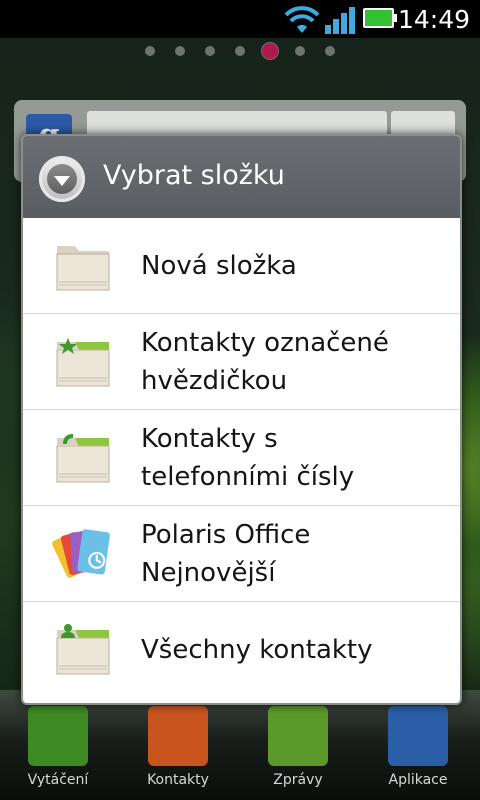 The width and height of the screenshot is (480, 800). What do you see at coordinates (83, 362) in the screenshot?
I see `starred-folder-icon` at bounding box center [83, 362].